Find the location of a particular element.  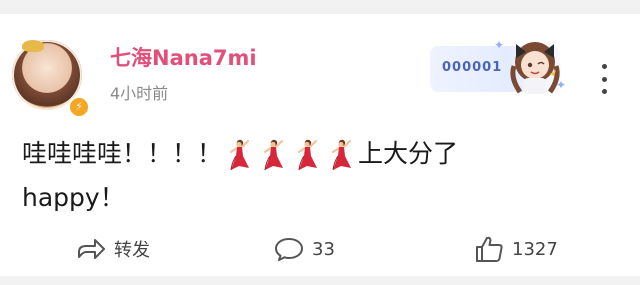

content-text-suffix: 上大分了 is located at coordinates (408, 153).